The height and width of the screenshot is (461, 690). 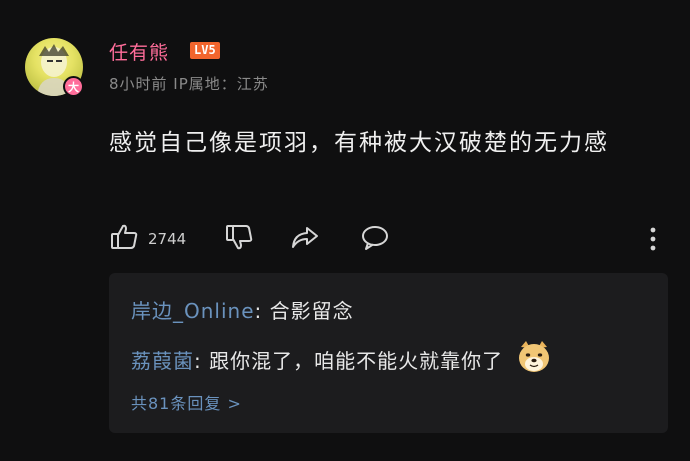 What do you see at coordinates (73, 86) in the screenshot?
I see `vip-badge: 大` at bounding box center [73, 86].